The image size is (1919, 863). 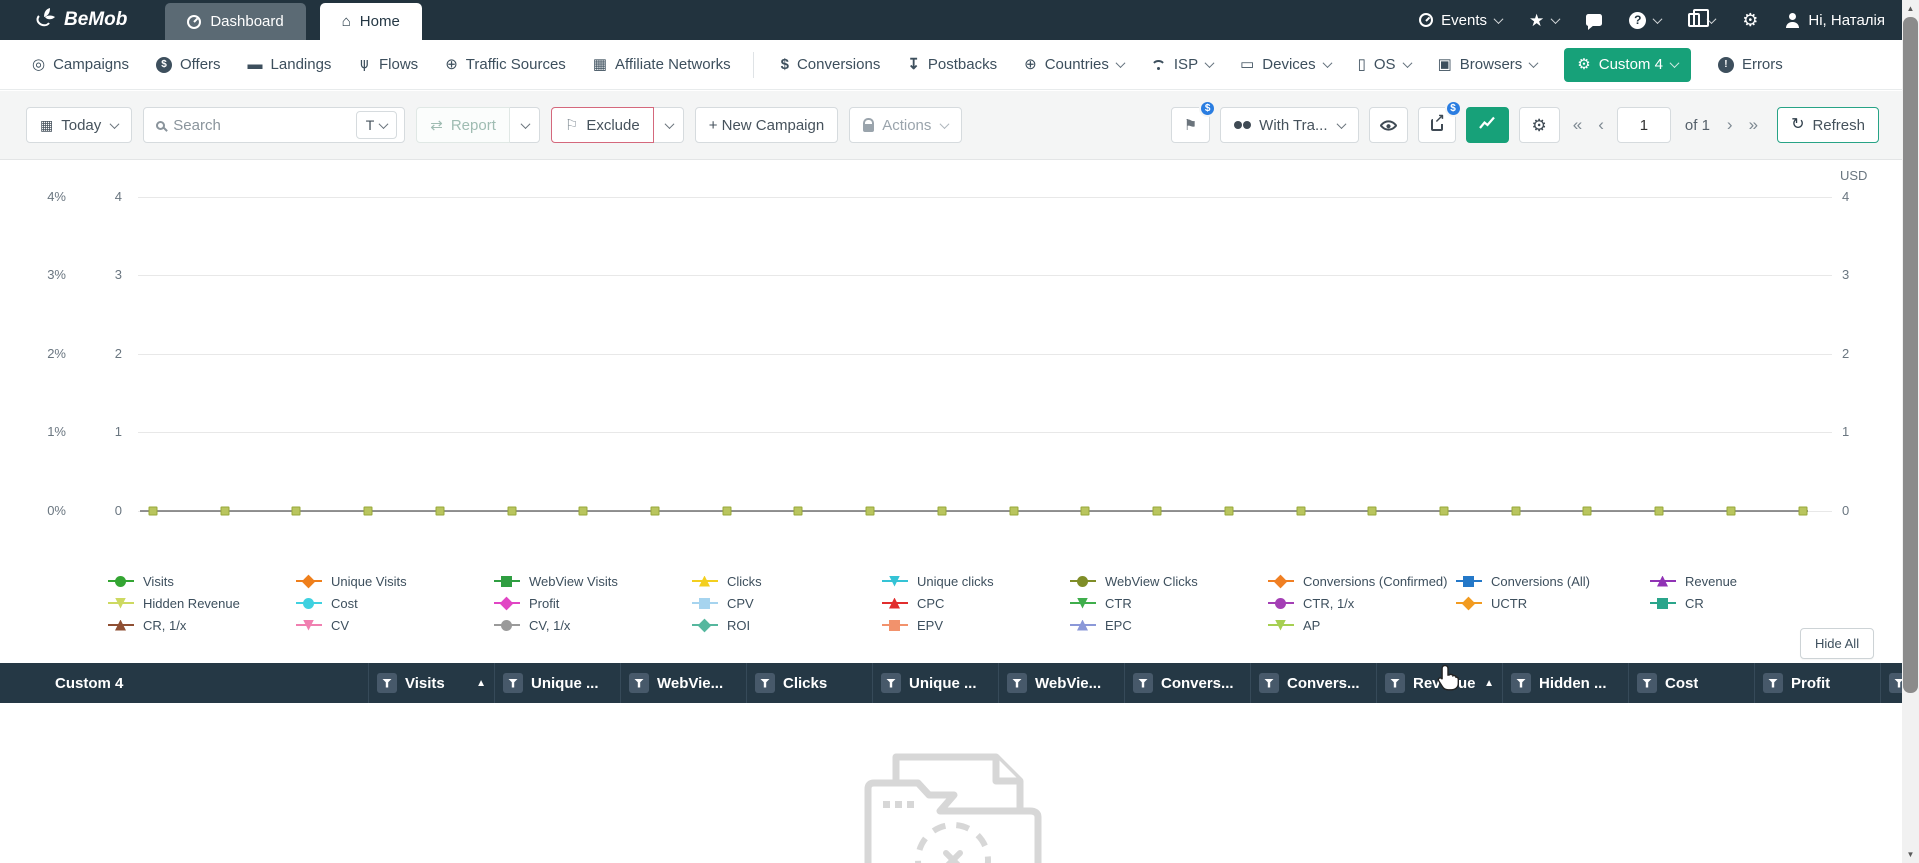 What do you see at coordinates (1439, 683) in the screenshot?
I see `column-header-revenue: Revenue ▲` at bounding box center [1439, 683].